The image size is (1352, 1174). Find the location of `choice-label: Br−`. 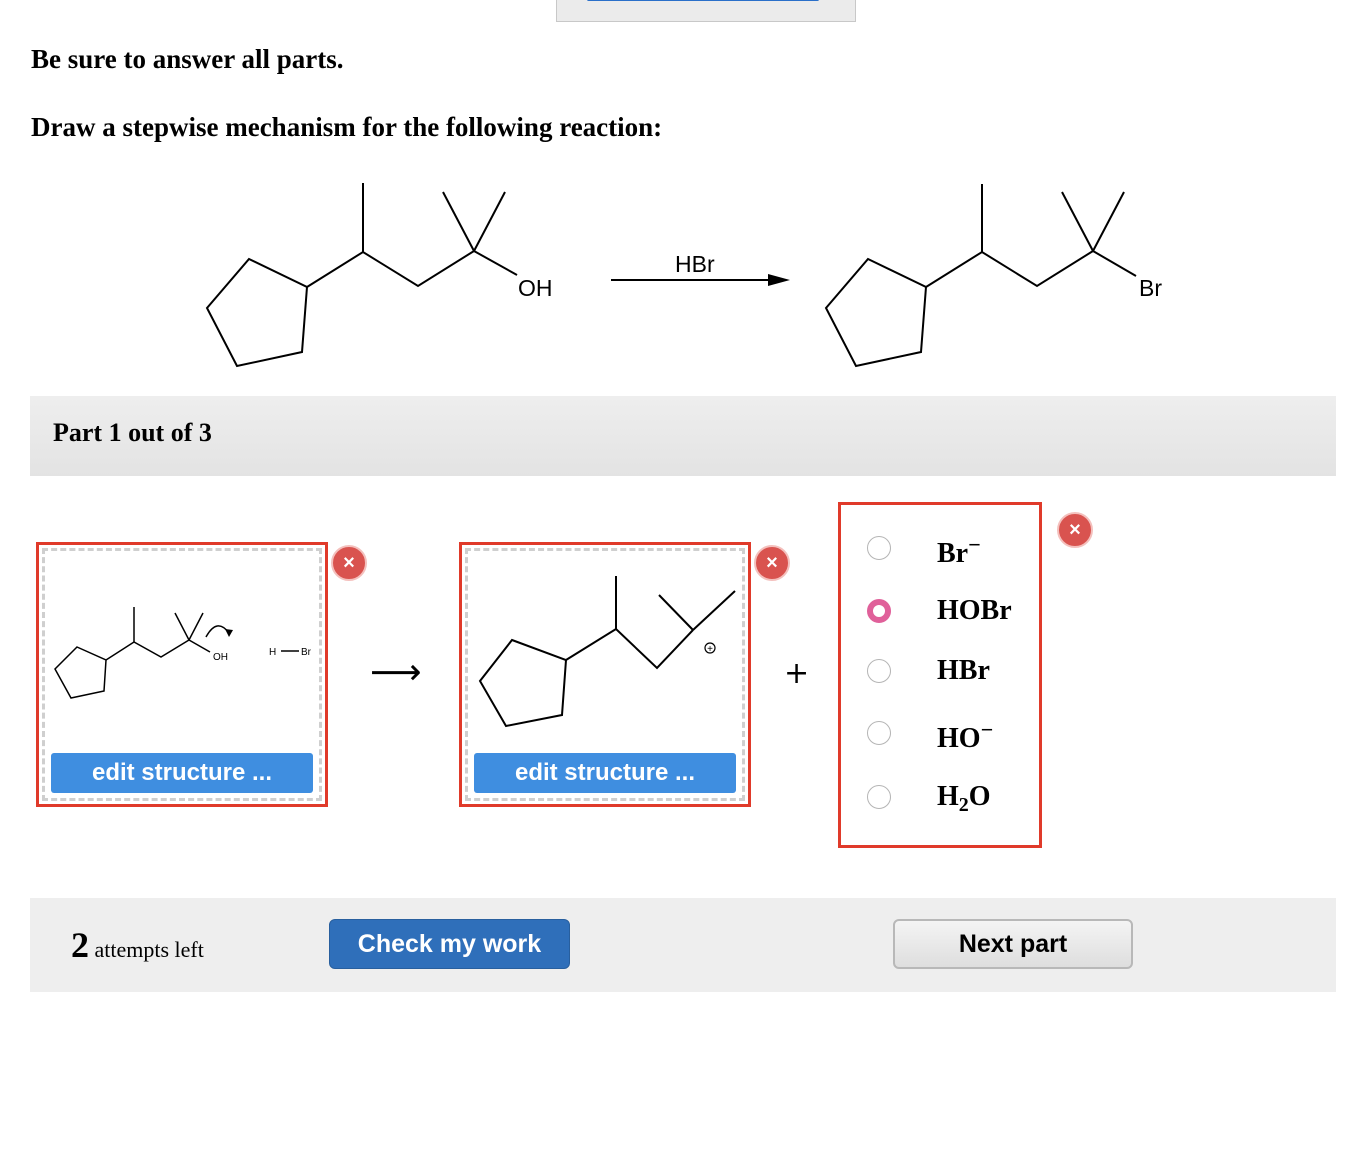

choice-label: Br− is located at coordinates (959, 550).